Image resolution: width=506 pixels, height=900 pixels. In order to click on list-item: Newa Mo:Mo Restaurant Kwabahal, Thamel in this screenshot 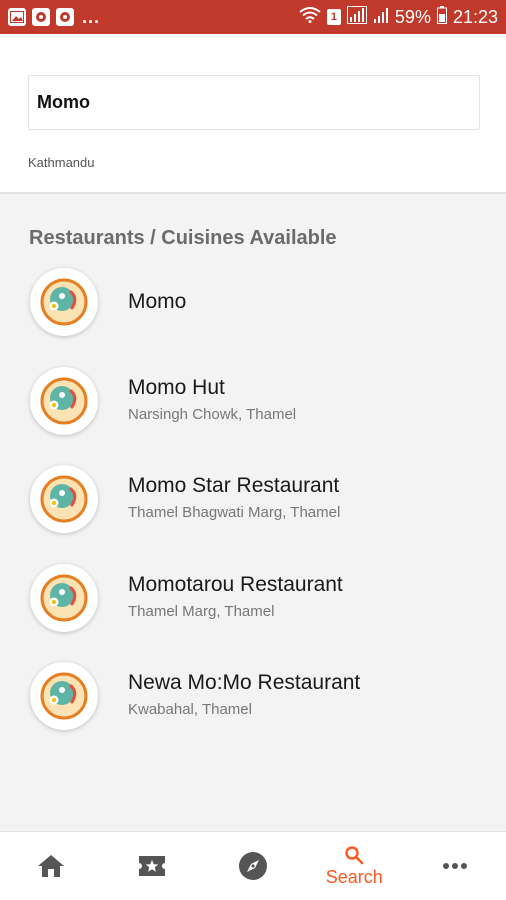, I will do `click(253, 708)`.